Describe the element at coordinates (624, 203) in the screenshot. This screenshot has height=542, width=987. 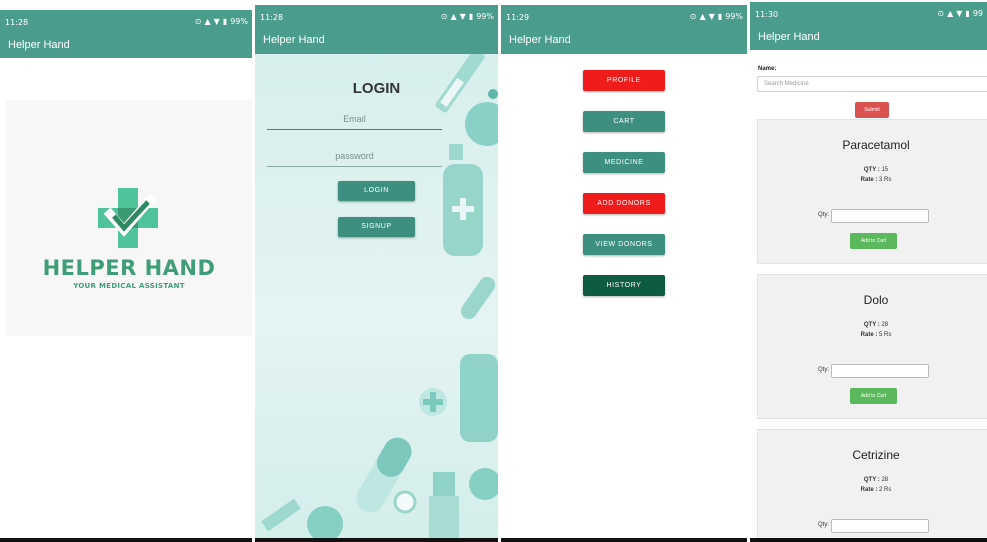
I see `add-donors-button: ADD DONORS` at that location.